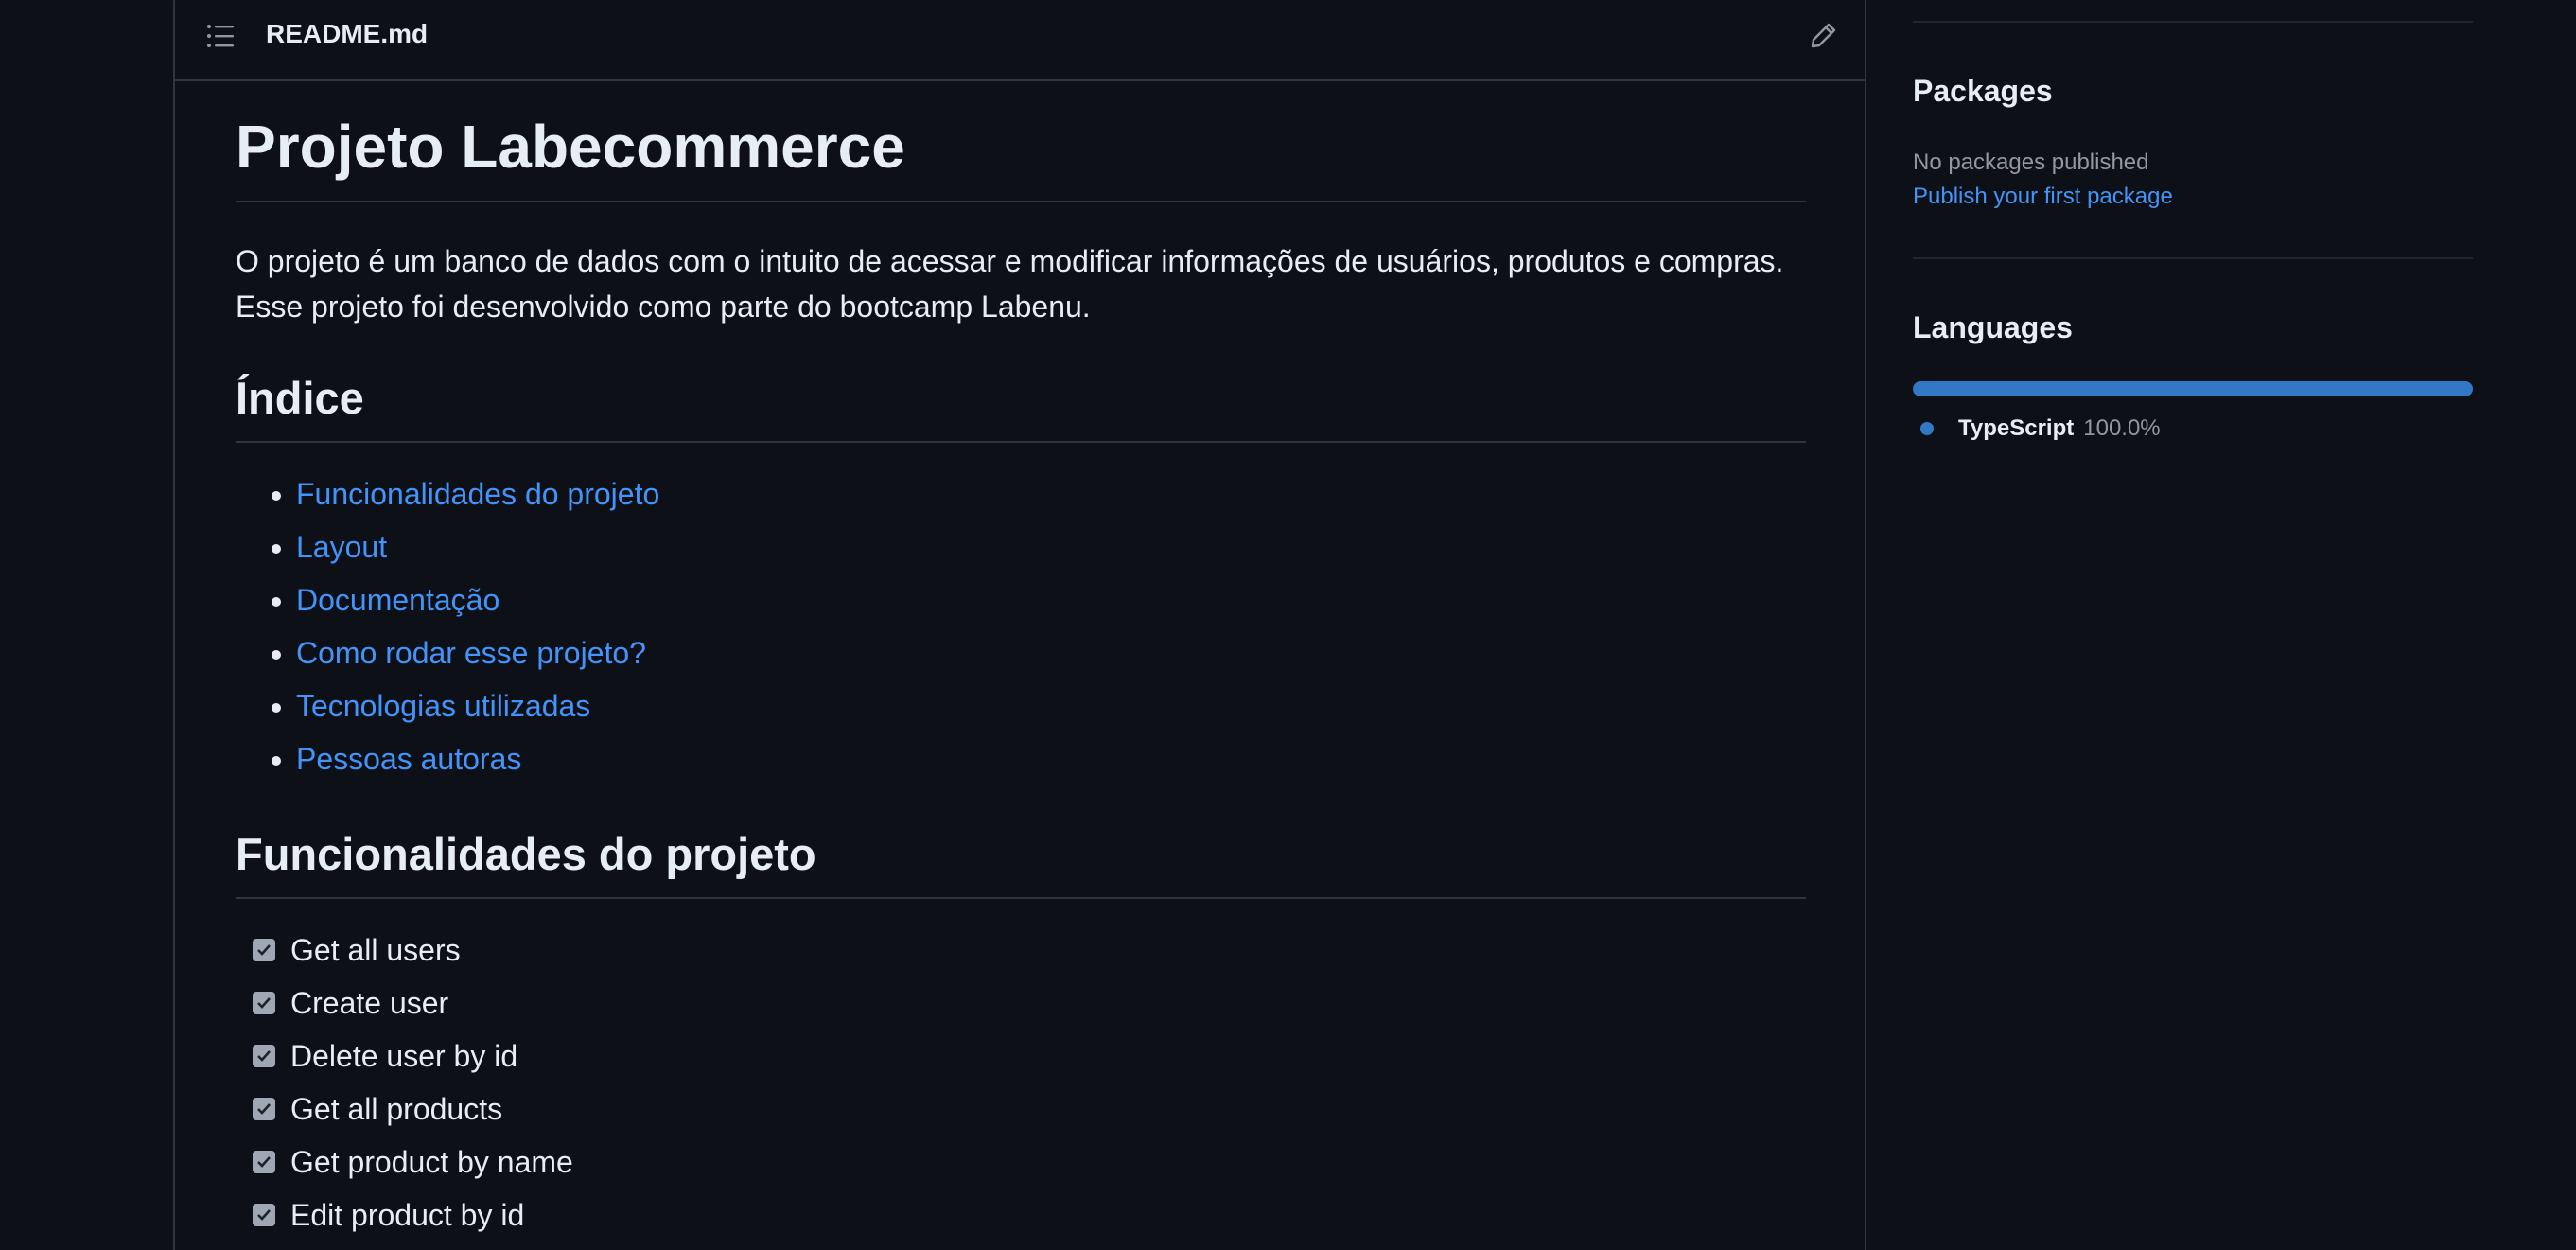  What do you see at coordinates (1020, 40) in the screenshot?
I see `readme-header: README.md` at bounding box center [1020, 40].